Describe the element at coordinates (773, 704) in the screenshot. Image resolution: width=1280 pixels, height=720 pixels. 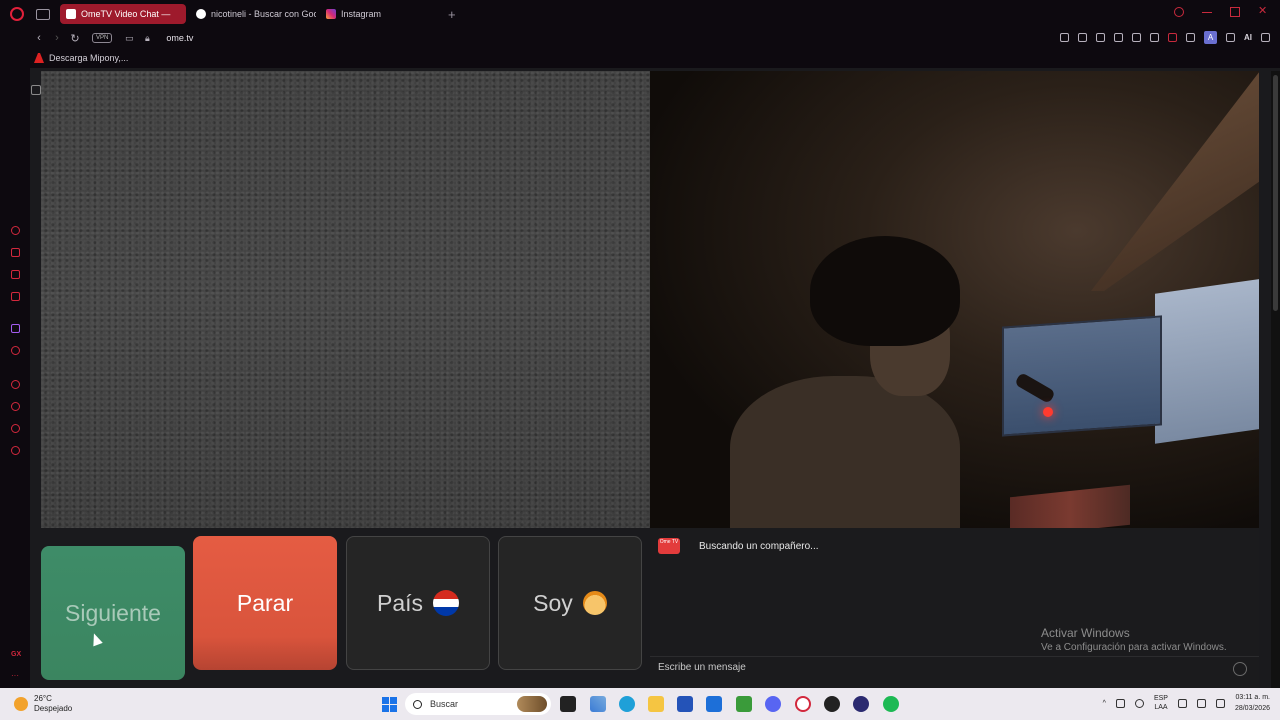
I see `discord-icon` at that location.